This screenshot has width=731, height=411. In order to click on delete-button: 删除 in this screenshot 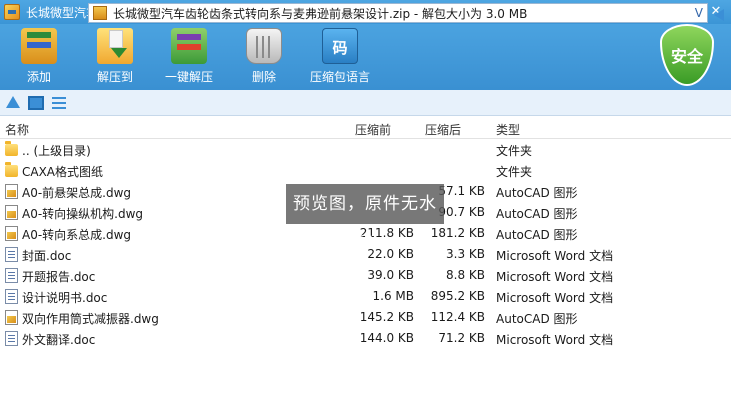, I will do `click(264, 56)`.